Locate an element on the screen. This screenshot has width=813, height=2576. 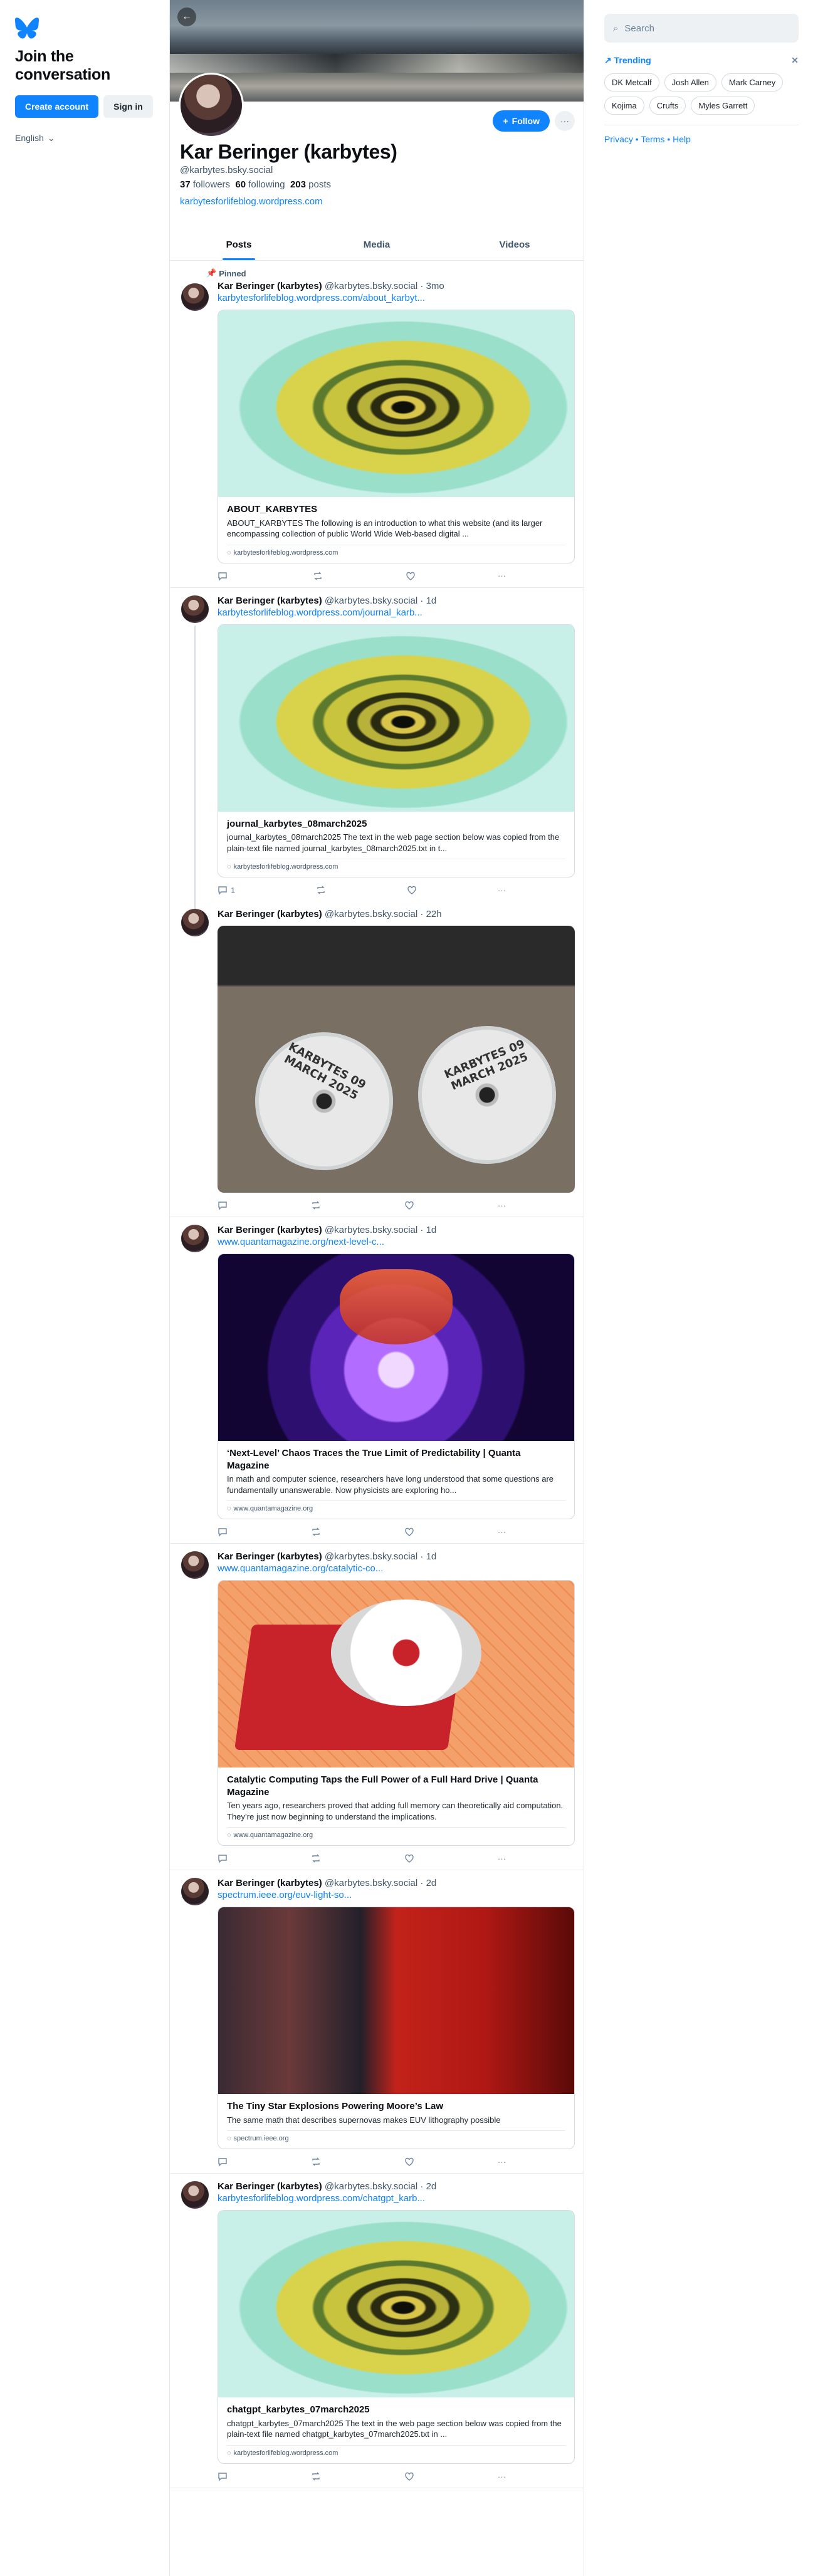
followers-link: 37 followers is located at coordinates (205, 184).